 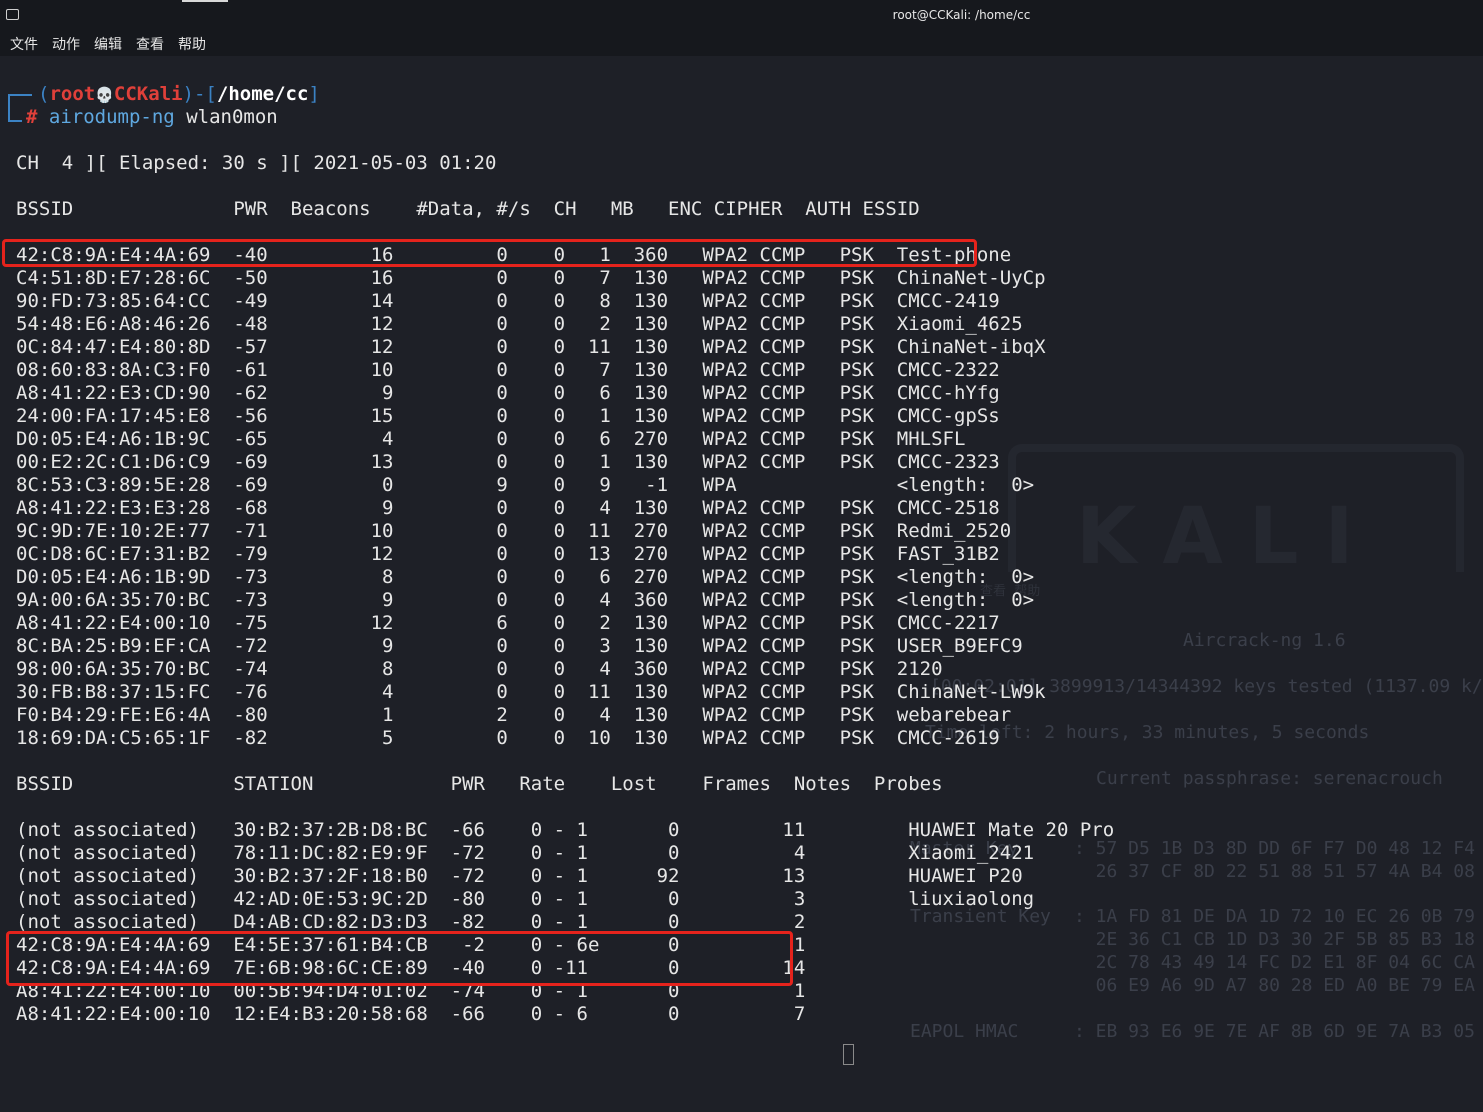 What do you see at coordinates (111, 117) in the screenshot?
I see `command-name: airodump-ng` at bounding box center [111, 117].